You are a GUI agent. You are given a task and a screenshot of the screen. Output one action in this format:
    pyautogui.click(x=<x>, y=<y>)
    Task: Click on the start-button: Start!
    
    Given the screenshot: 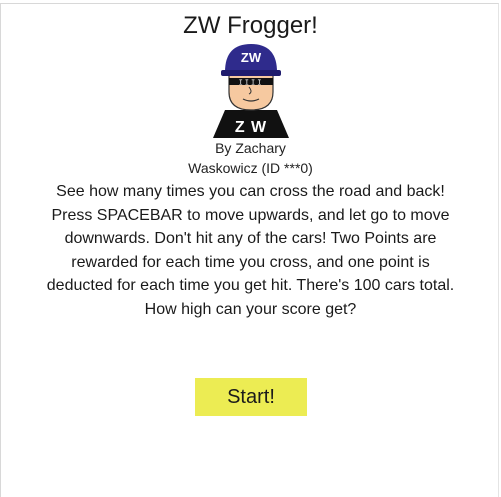 What is the action you would take?
    pyautogui.click(x=251, y=397)
    